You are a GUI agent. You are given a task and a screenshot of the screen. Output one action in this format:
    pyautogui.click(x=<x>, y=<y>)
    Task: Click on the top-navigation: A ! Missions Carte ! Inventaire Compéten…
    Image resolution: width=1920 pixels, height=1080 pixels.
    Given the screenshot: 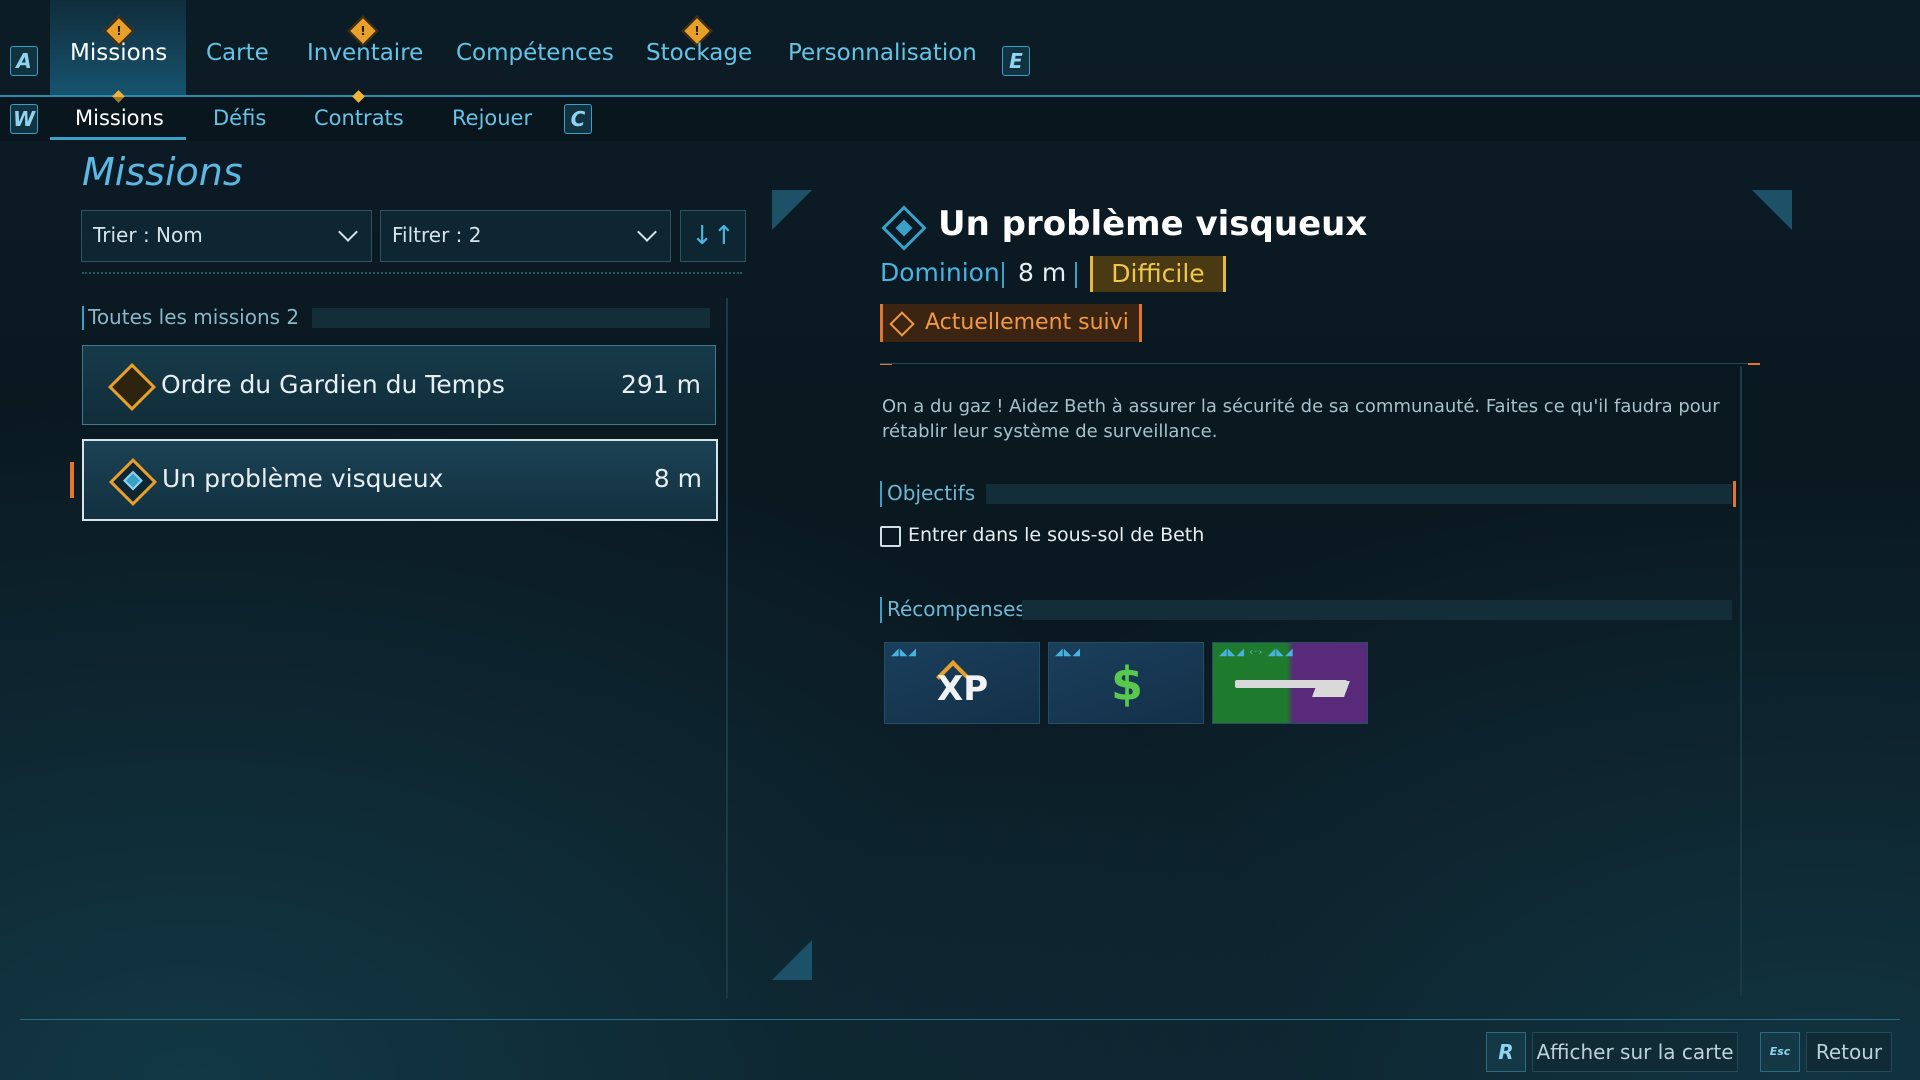 What is the action you would take?
    pyautogui.click(x=960, y=51)
    